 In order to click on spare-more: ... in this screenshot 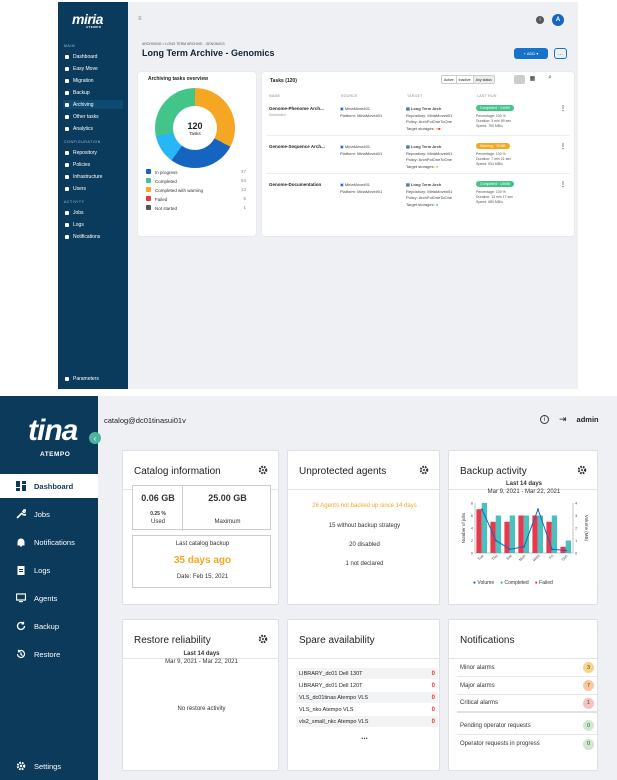, I will do `click(364, 736)`.